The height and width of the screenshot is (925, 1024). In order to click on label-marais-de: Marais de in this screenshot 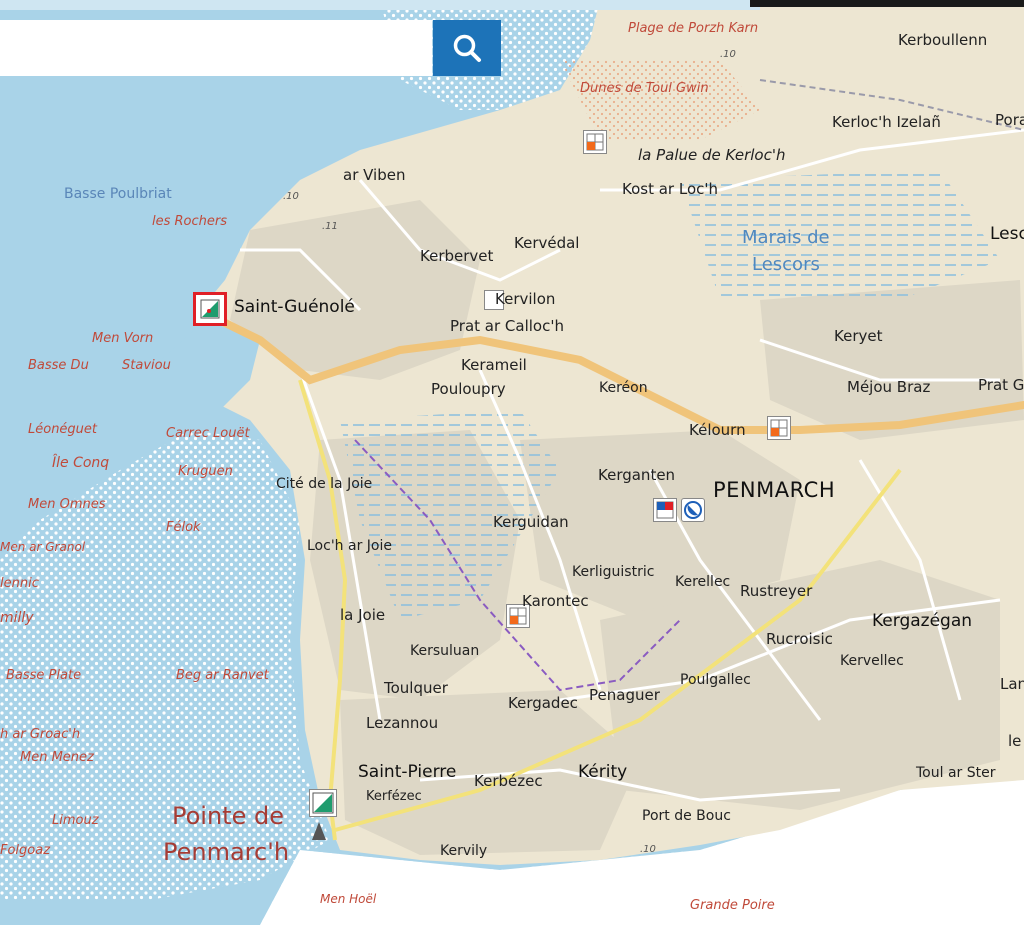, I will do `click(786, 237)`.